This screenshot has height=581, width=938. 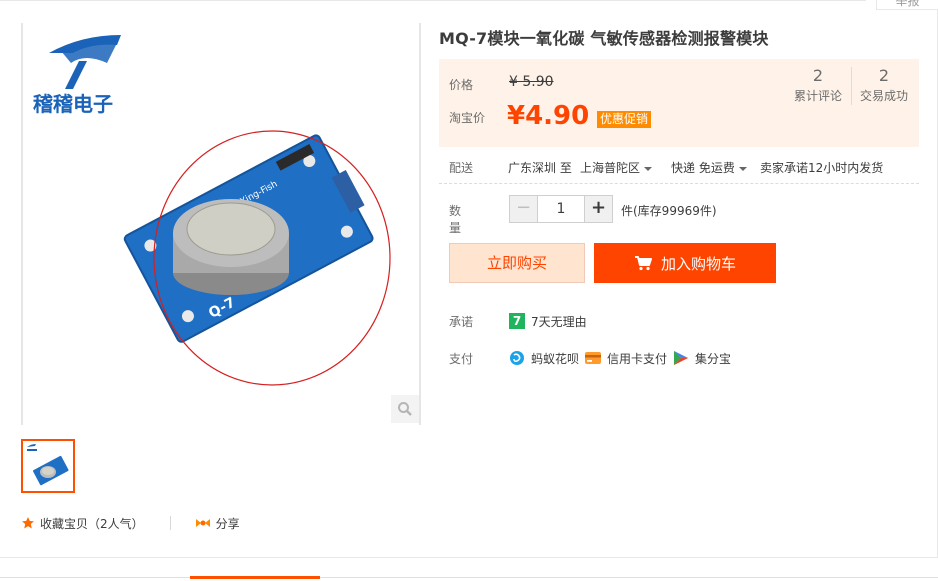 I want to click on promo-badge: 优惠促销, so click(x=624, y=119).